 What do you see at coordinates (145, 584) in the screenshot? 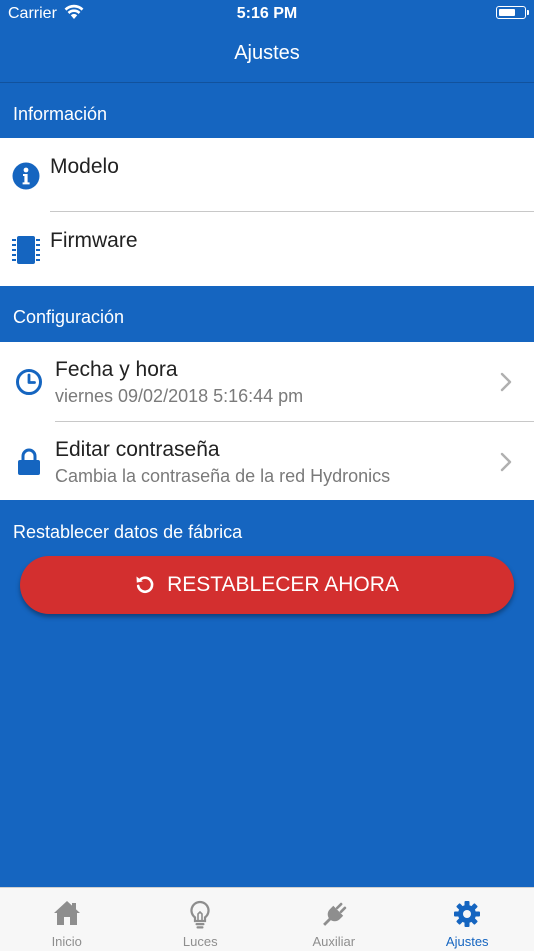
I see `restore-icon` at bounding box center [145, 584].